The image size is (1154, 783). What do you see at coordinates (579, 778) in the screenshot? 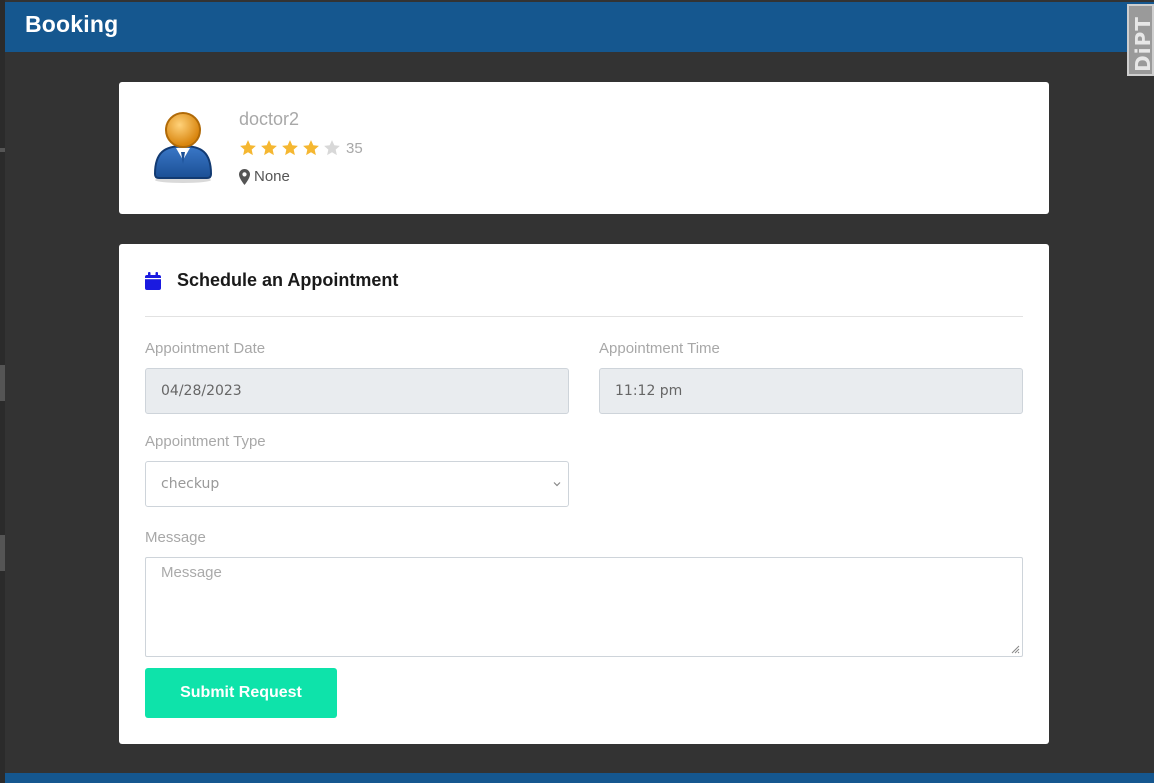
I see `footer-bar` at bounding box center [579, 778].